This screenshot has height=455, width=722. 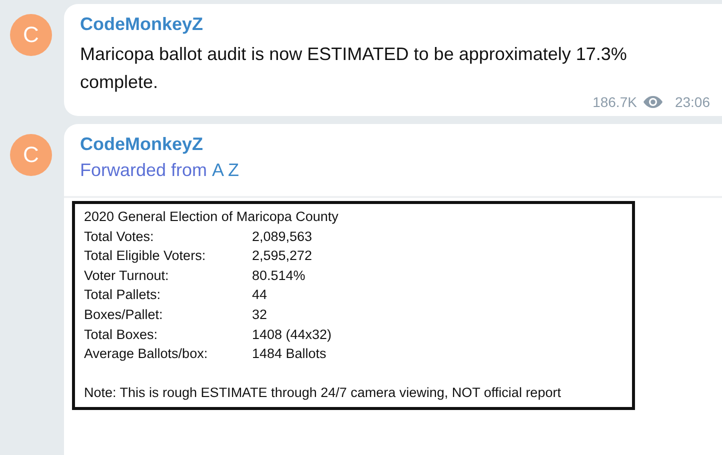 What do you see at coordinates (692, 102) in the screenshot?
I see `message-time: 23:06` at bounding box center [692, 102].